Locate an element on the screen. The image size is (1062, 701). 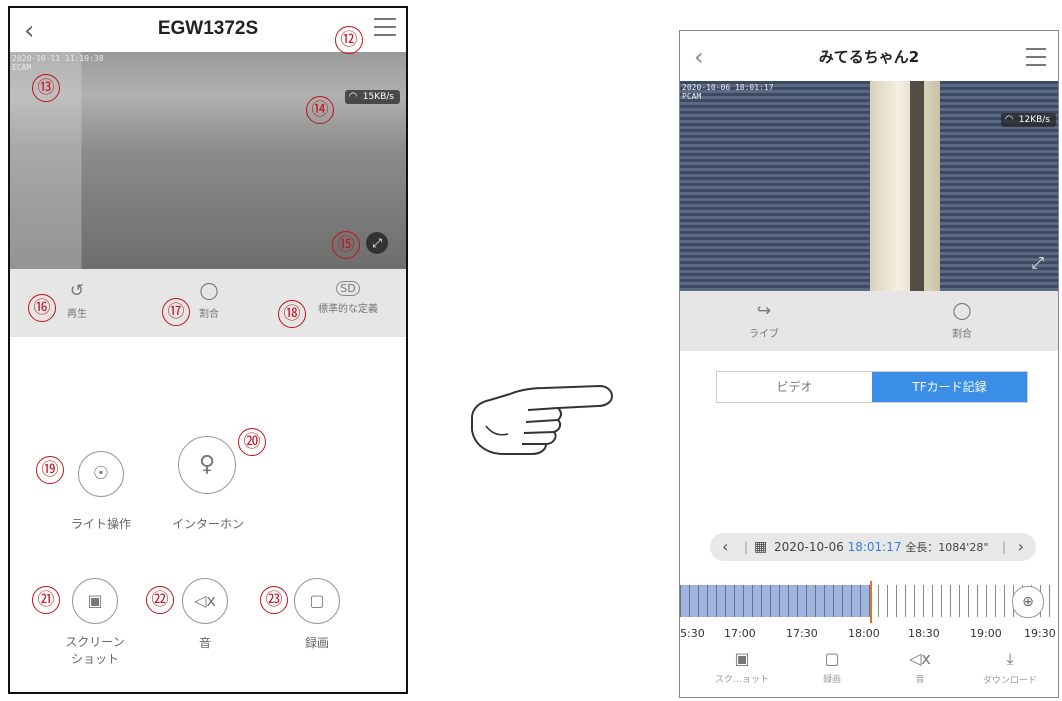
marker-16: ⑯ is located at coordinates (42, 308).